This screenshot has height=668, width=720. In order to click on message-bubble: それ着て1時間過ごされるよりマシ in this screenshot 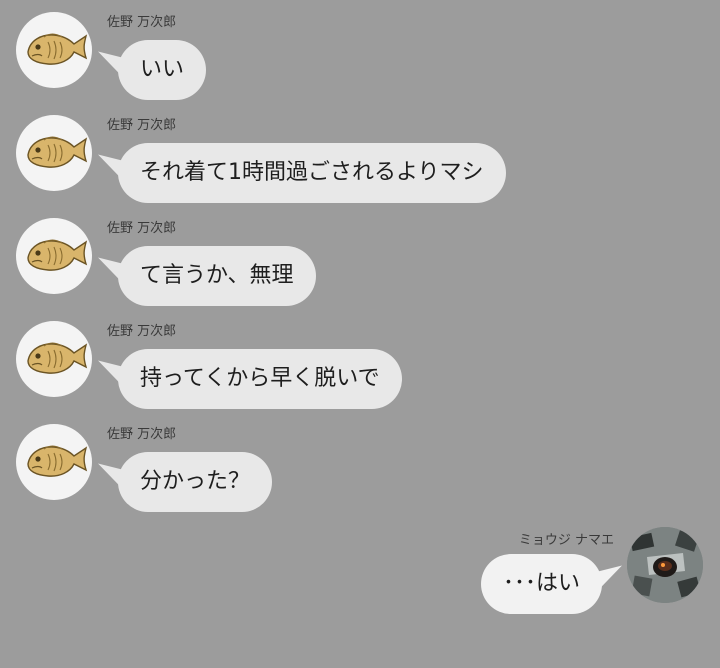, I will do `click(312, 173)`.